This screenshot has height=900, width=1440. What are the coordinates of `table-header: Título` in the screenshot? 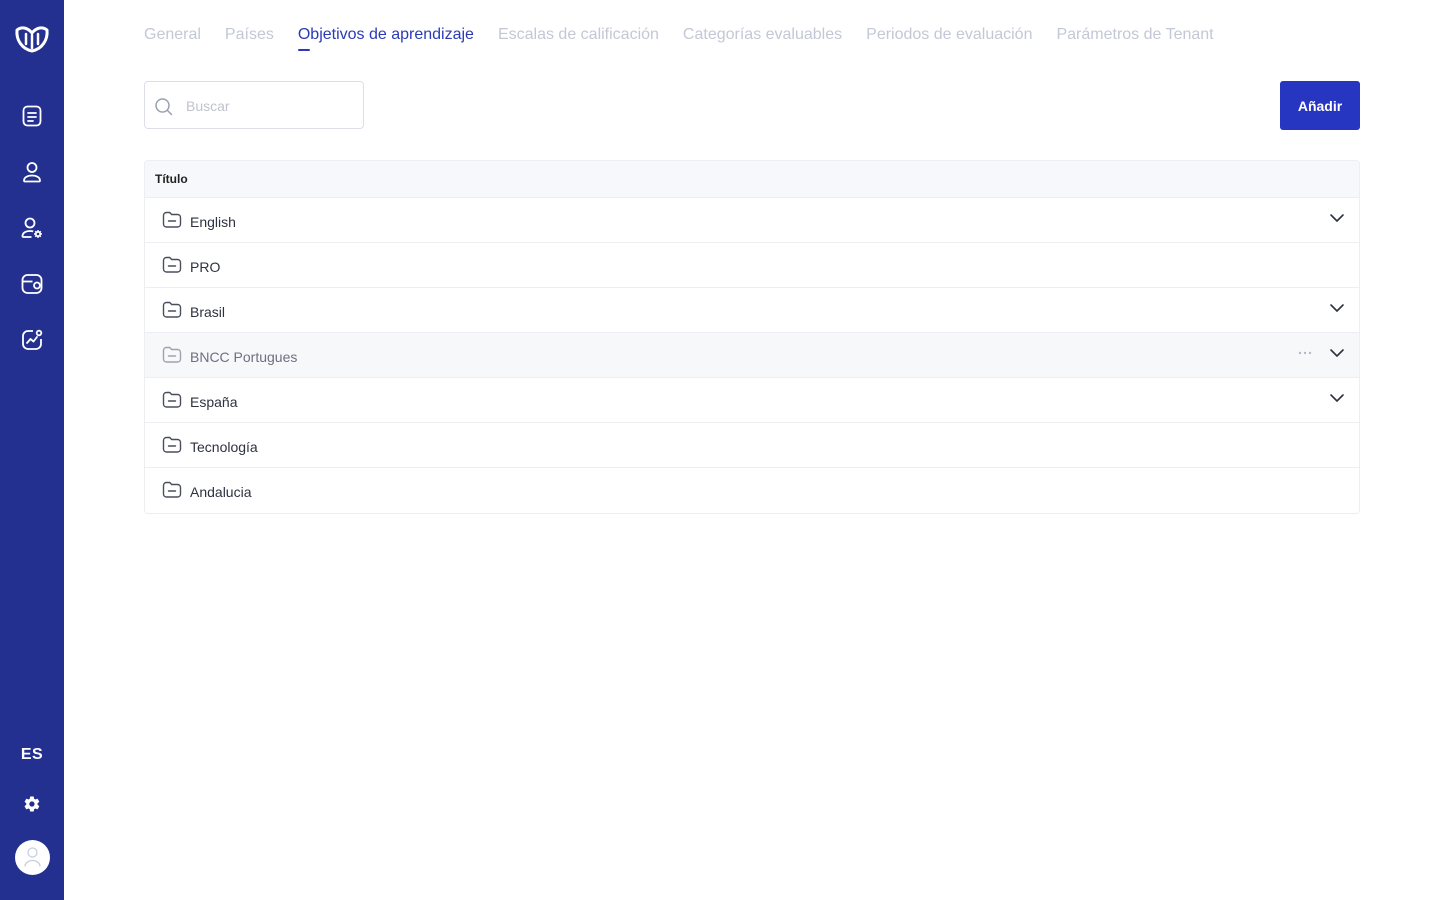 It's located at (752, 179).